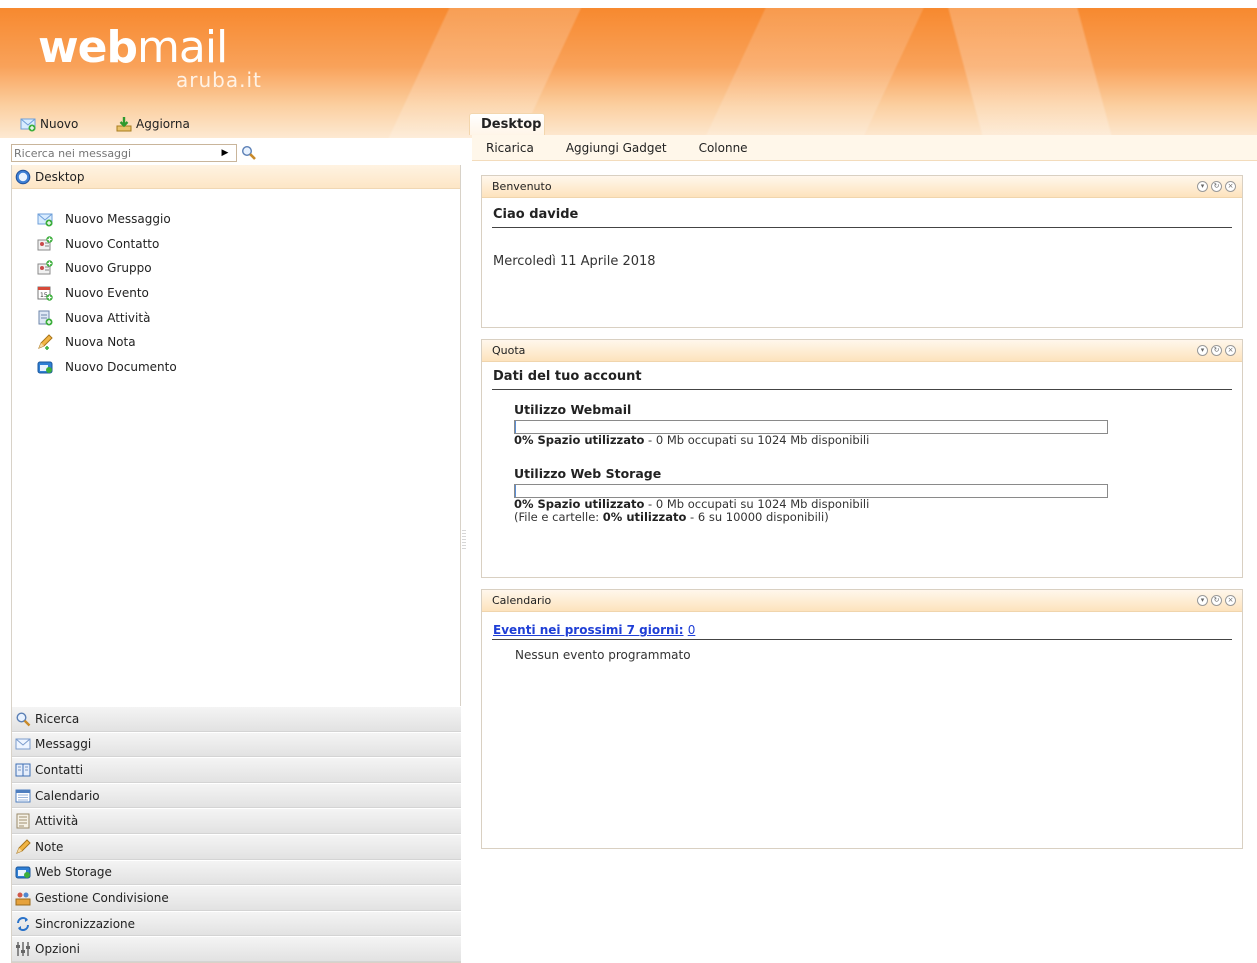 The image size is (1257, 963). What do you see at coordinates (811, 491) in the screenshot?
I see `storage-usage-bar` at bounding box center [811, 491].